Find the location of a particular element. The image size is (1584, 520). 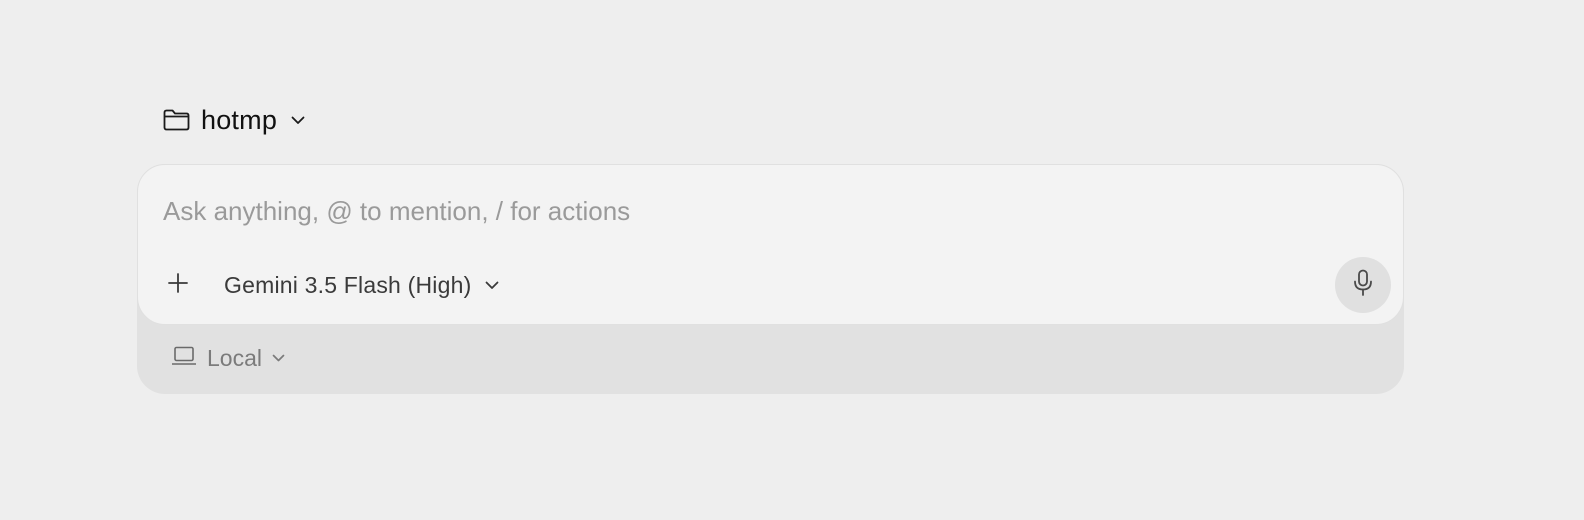

environment-selector: Local is located at coordinates (228, 358).